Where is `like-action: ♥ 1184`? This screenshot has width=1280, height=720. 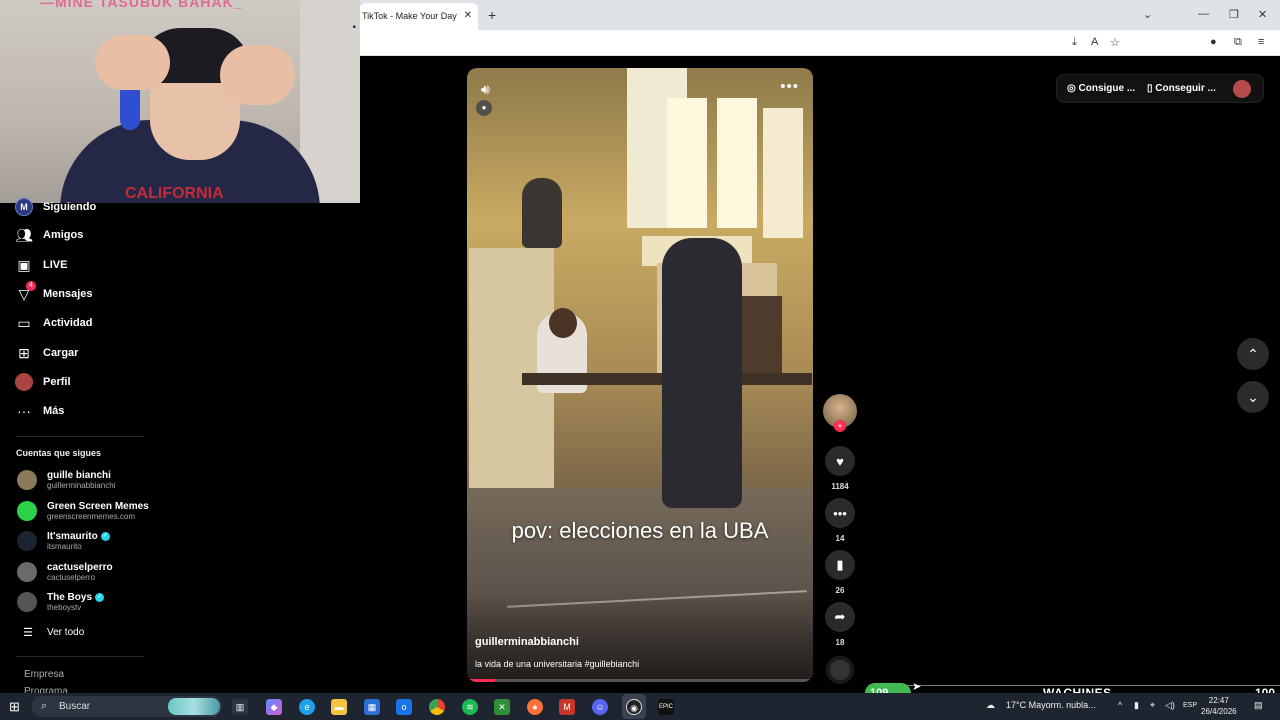 like-action: ♥ 1184 is located at coordinates (840, 468).